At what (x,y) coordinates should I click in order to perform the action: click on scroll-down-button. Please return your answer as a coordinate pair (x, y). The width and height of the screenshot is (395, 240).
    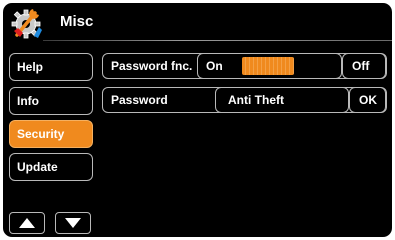
    Looking at the image, I should click on (73, 223).